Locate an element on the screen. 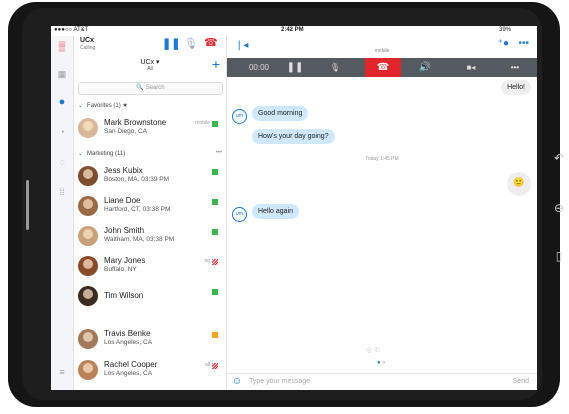 The image size is (569, 414). dialpad-side-icon: ▯ is located at coordinates (559, 256).